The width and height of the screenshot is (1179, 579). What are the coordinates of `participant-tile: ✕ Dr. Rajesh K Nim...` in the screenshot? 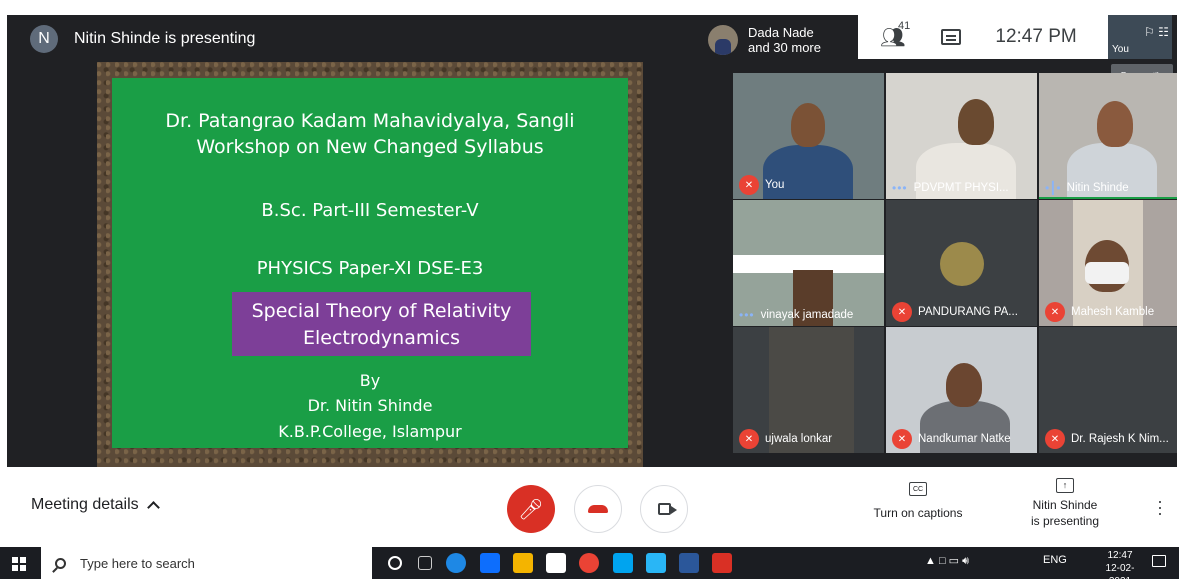 It's located at (1108, 390).